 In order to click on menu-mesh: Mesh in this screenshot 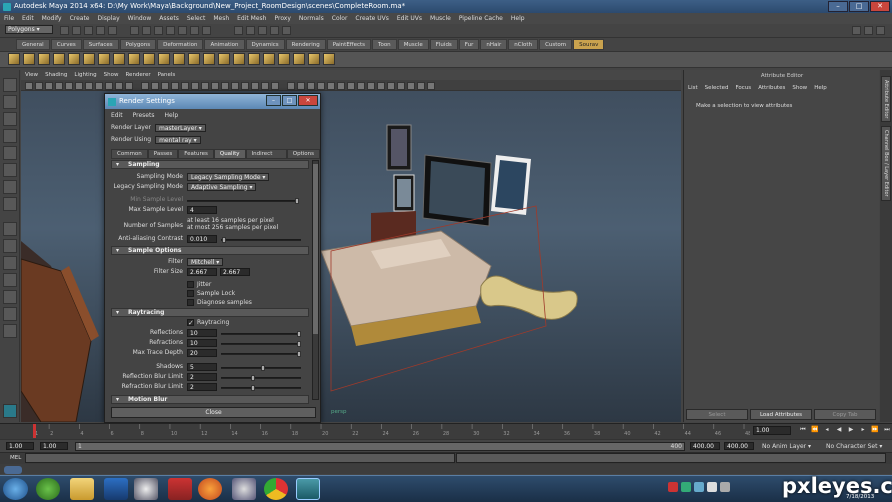, I will do `click(221, 18)`.